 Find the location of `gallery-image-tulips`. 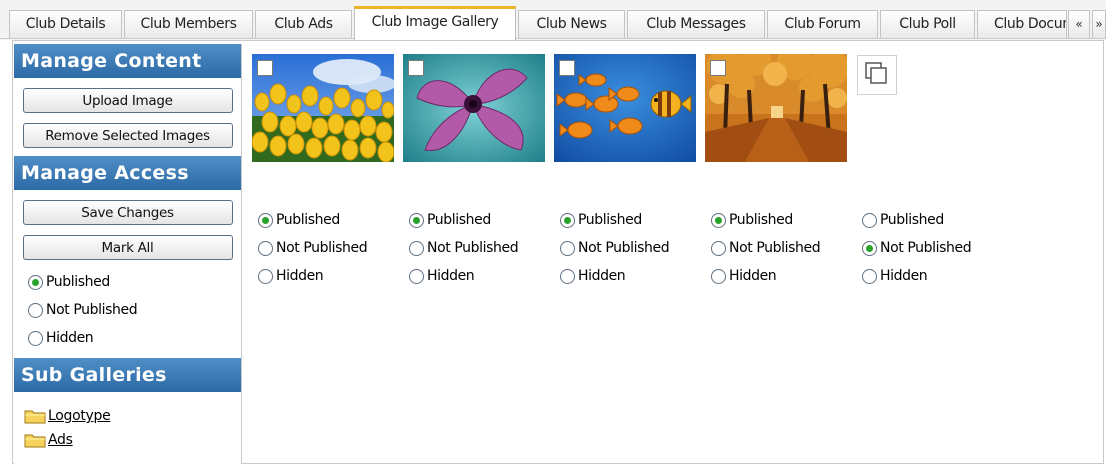

gallery-image-tulips is located at coordinates (323, 108).